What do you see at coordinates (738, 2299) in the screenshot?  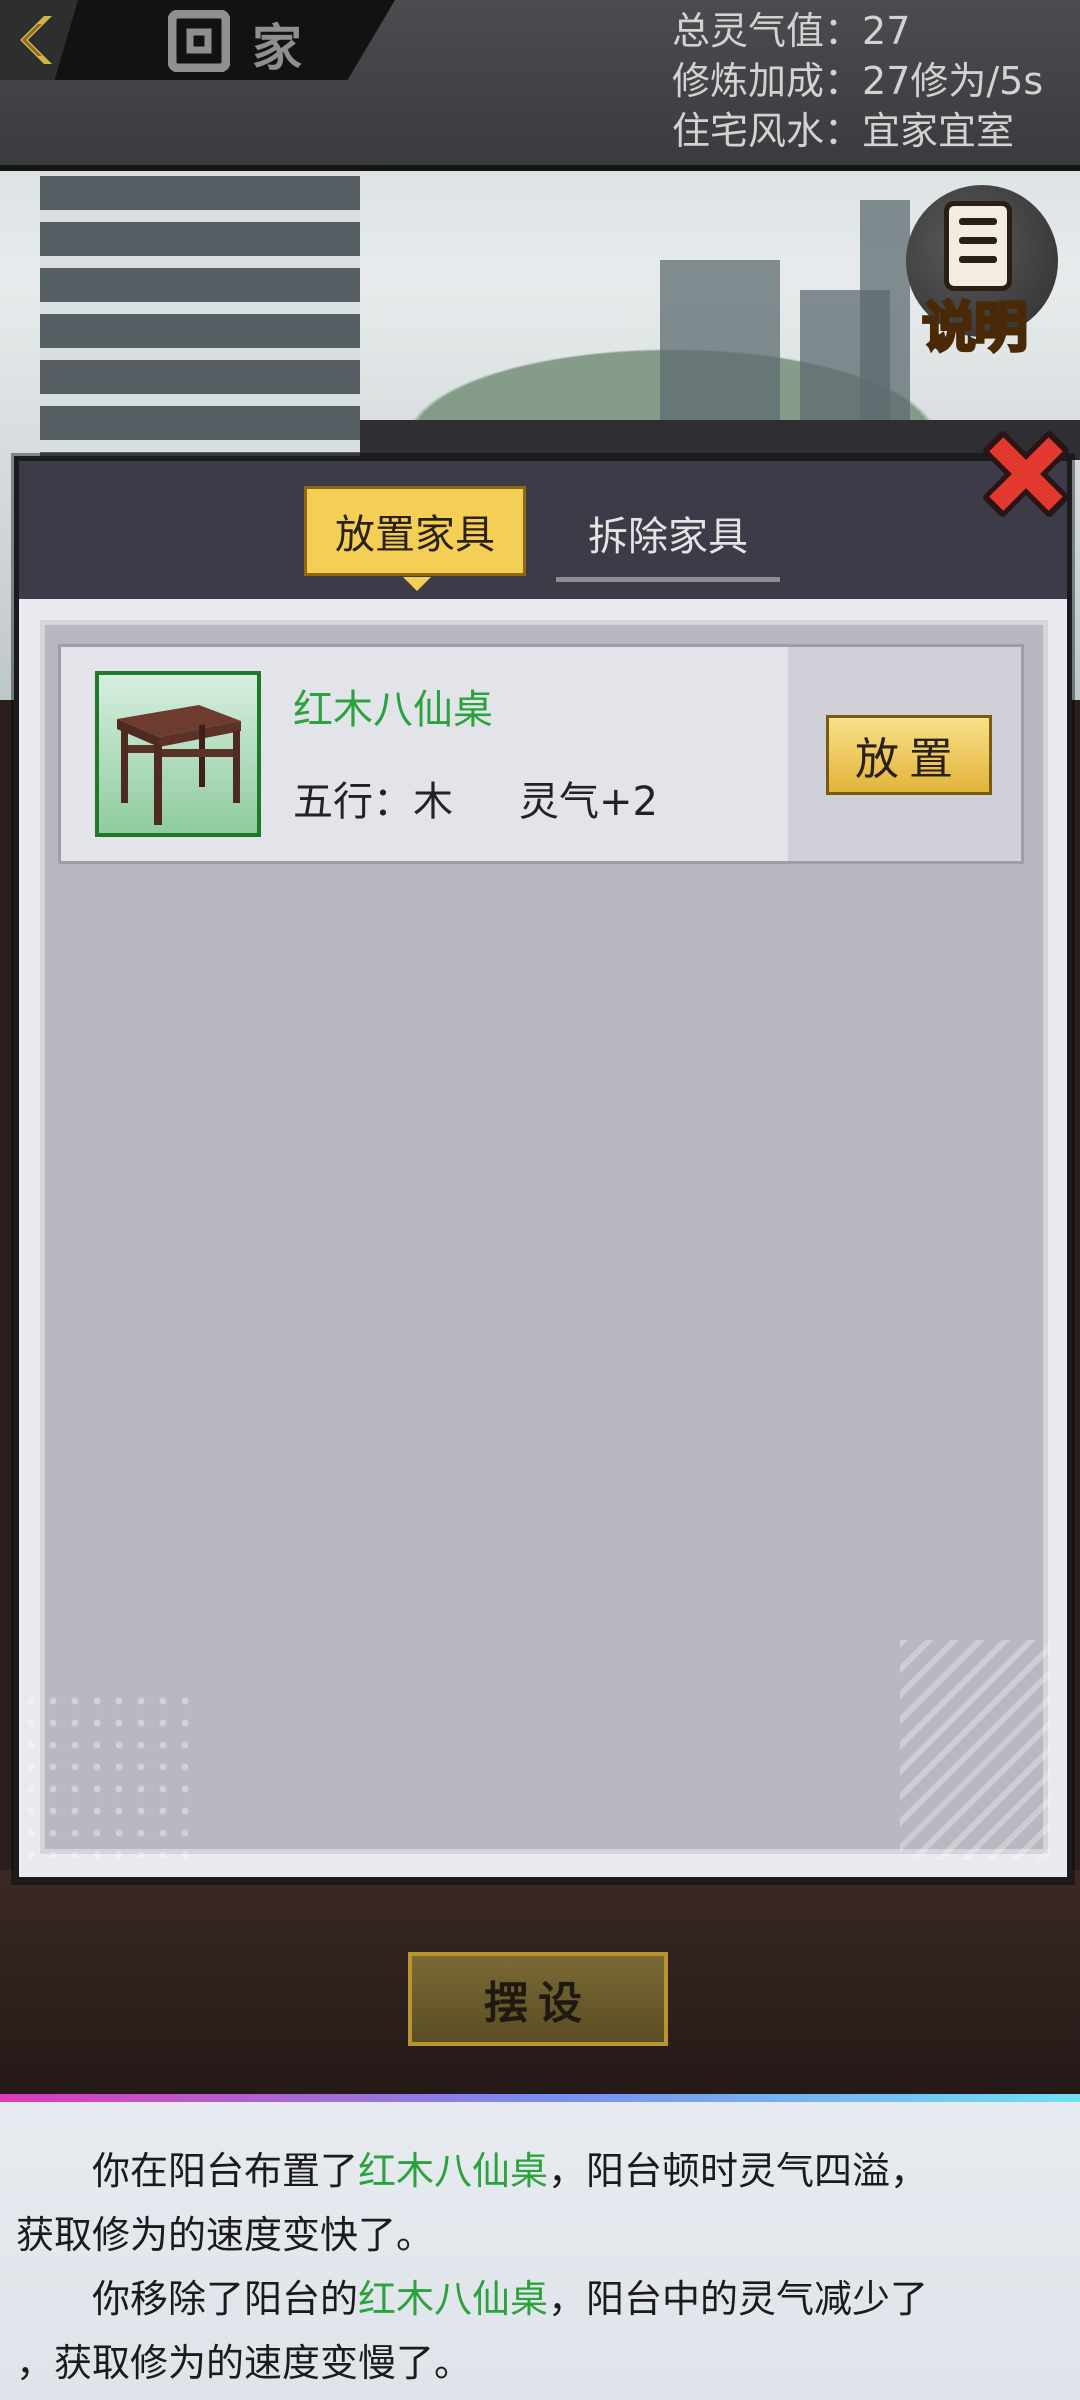 I see `log-text: ，阳台中的灵气减少了` at bounding box center [738, 2299].